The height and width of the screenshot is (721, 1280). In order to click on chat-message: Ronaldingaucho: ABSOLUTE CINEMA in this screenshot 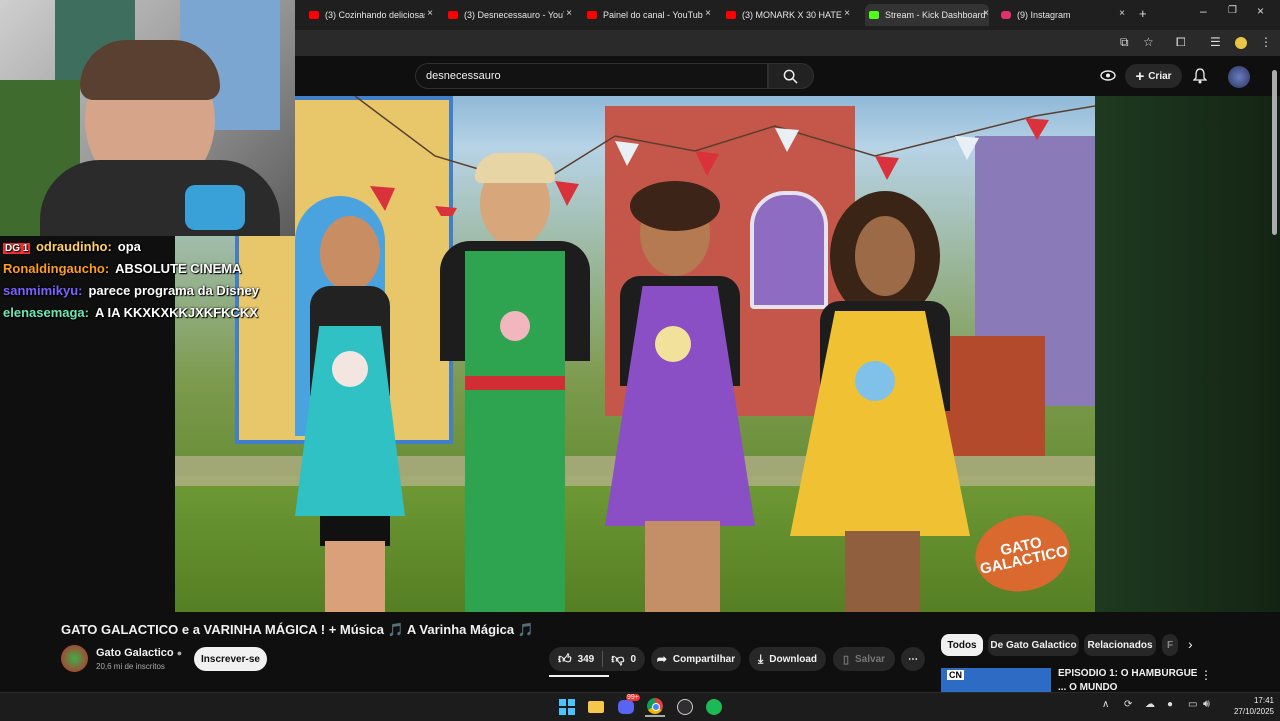, I will do `click(122, 268)`.